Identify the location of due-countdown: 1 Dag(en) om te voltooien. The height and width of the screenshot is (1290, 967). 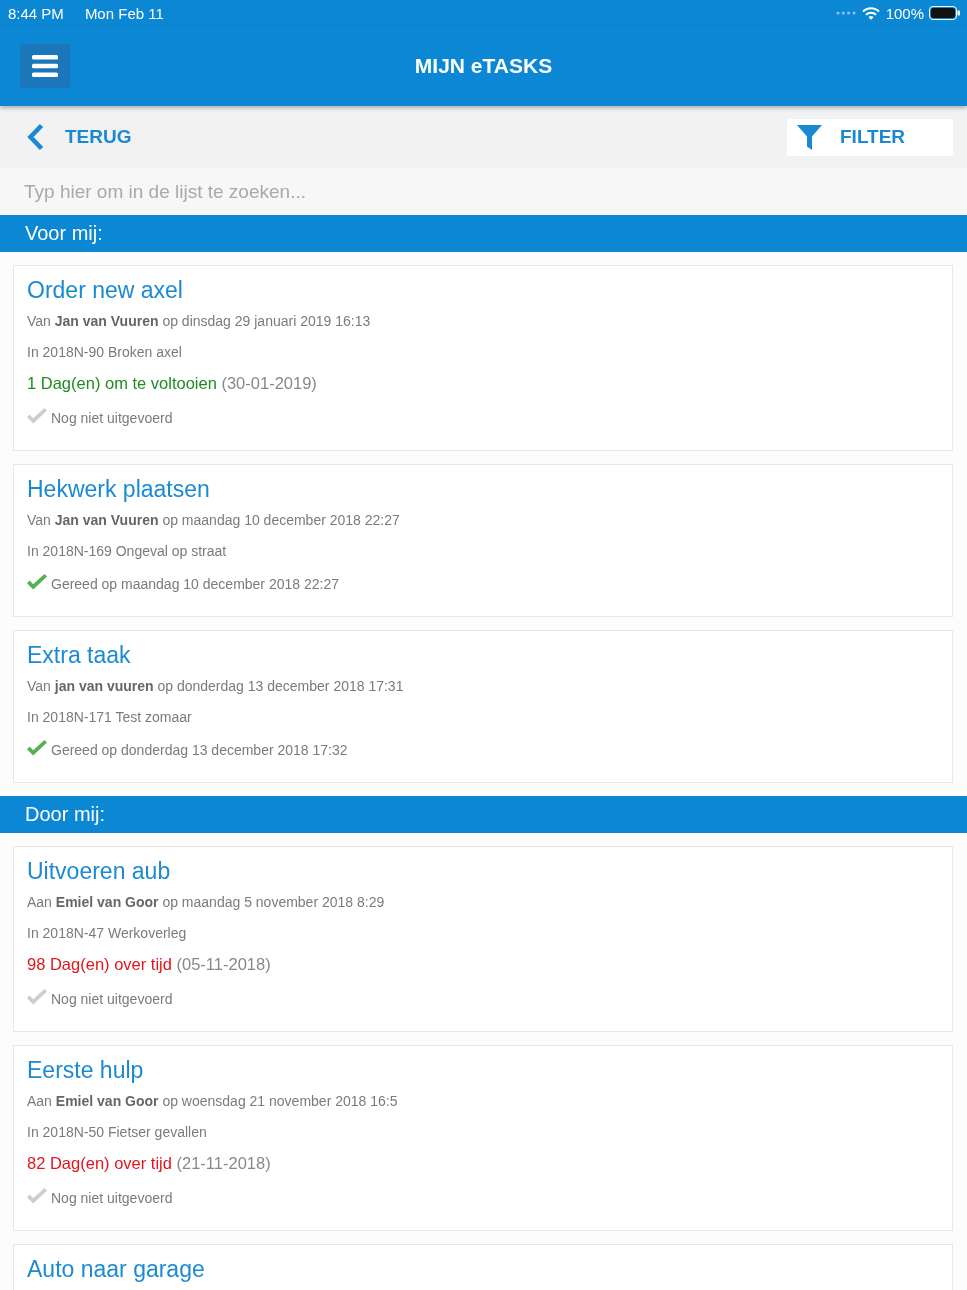
(122, 383).